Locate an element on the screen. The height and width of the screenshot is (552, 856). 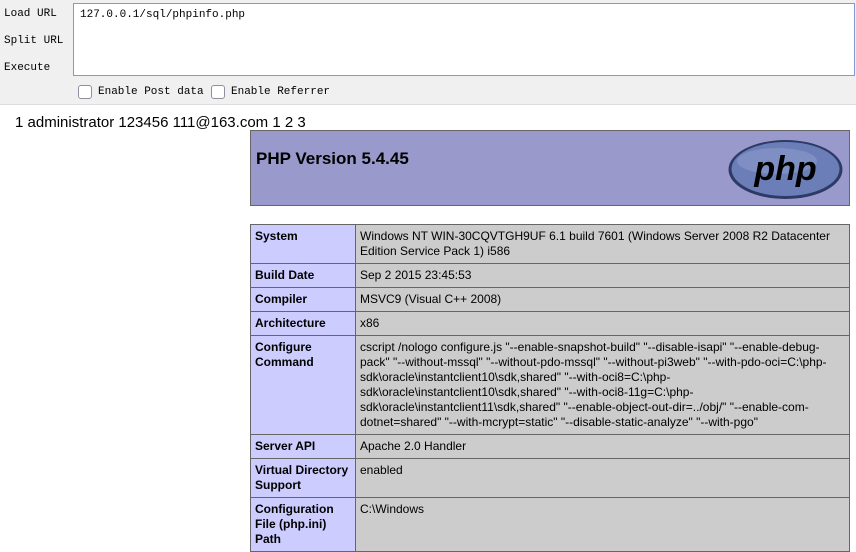
table-row: Server API Apache 2.0 Handler is located at coordinates (550, 446).